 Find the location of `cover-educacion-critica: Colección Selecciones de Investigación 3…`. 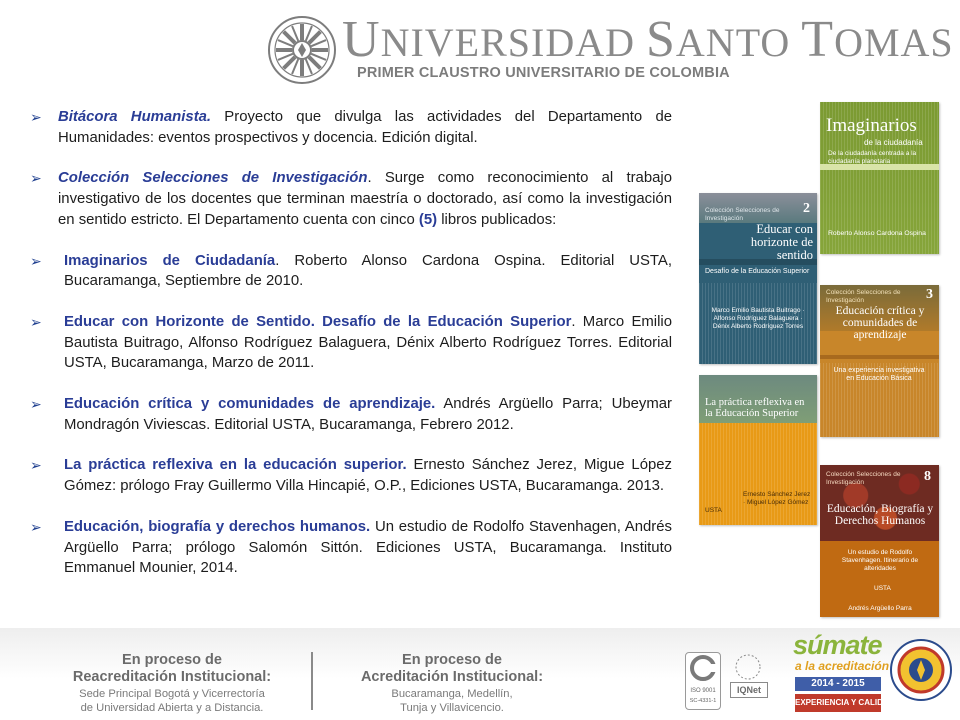

cover-educacion-critica: Colección Selecciones de Investigación 3… is located at coordinates (879, 361).